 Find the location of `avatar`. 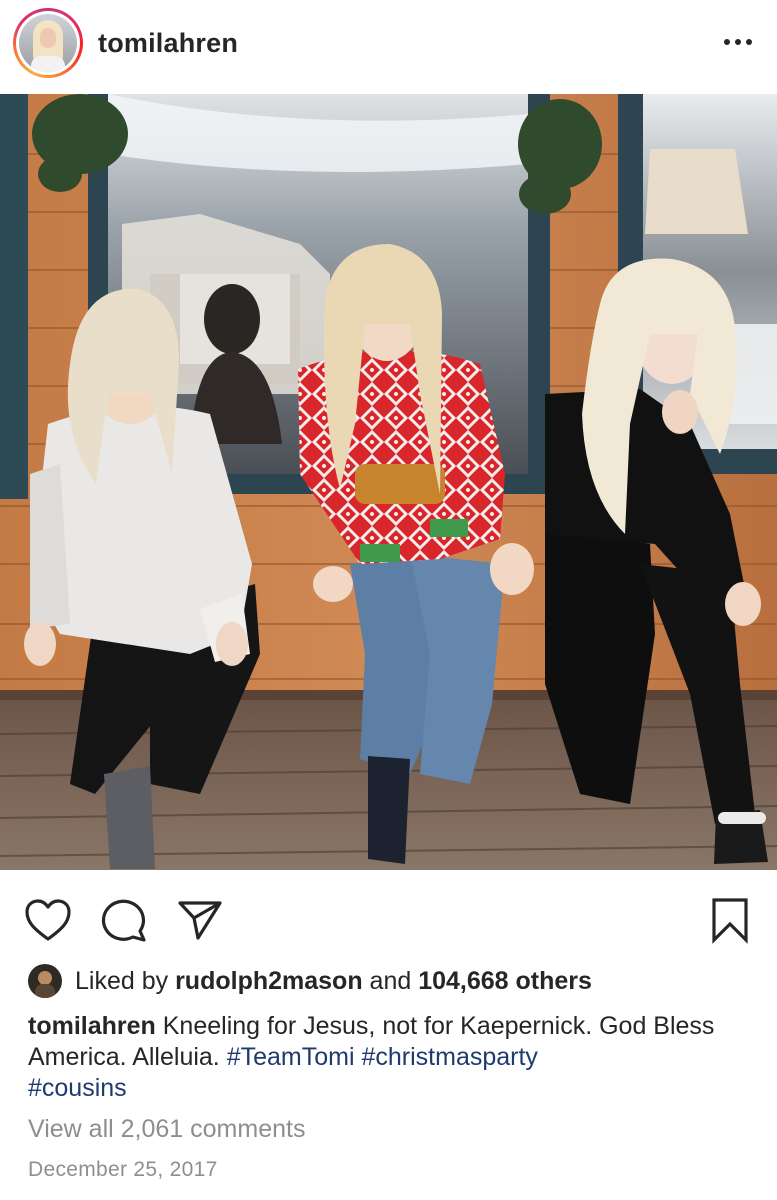

avatar is located at coordinates (48, 43).